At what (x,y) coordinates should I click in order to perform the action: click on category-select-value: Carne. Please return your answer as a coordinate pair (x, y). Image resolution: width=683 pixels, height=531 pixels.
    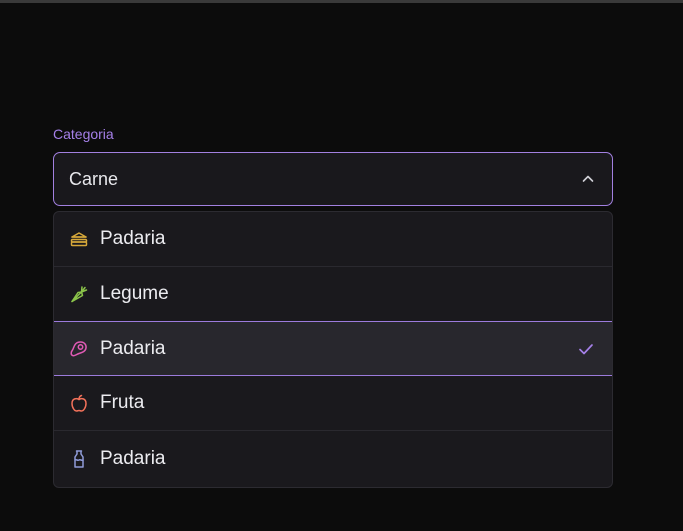
    Looking at the image, I should click on (94, 178).